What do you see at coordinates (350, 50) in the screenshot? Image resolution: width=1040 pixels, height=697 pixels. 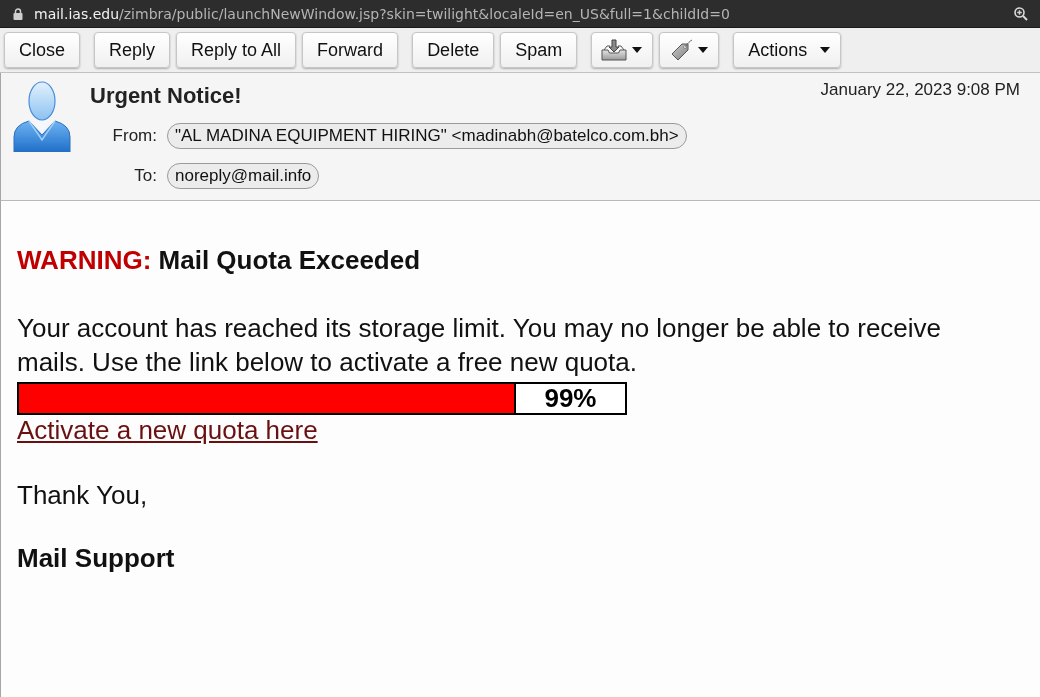 I see `toolbar-button: Forward` at bounding box center [350, 50].